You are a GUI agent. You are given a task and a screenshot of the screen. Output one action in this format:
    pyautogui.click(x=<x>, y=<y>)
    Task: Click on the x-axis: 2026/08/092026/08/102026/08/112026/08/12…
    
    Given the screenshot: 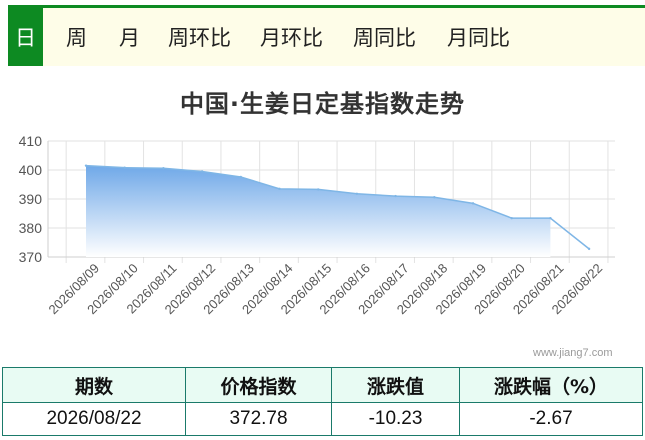 What is the action you would take?
    pyautogui.click(x=325, y=289)
    